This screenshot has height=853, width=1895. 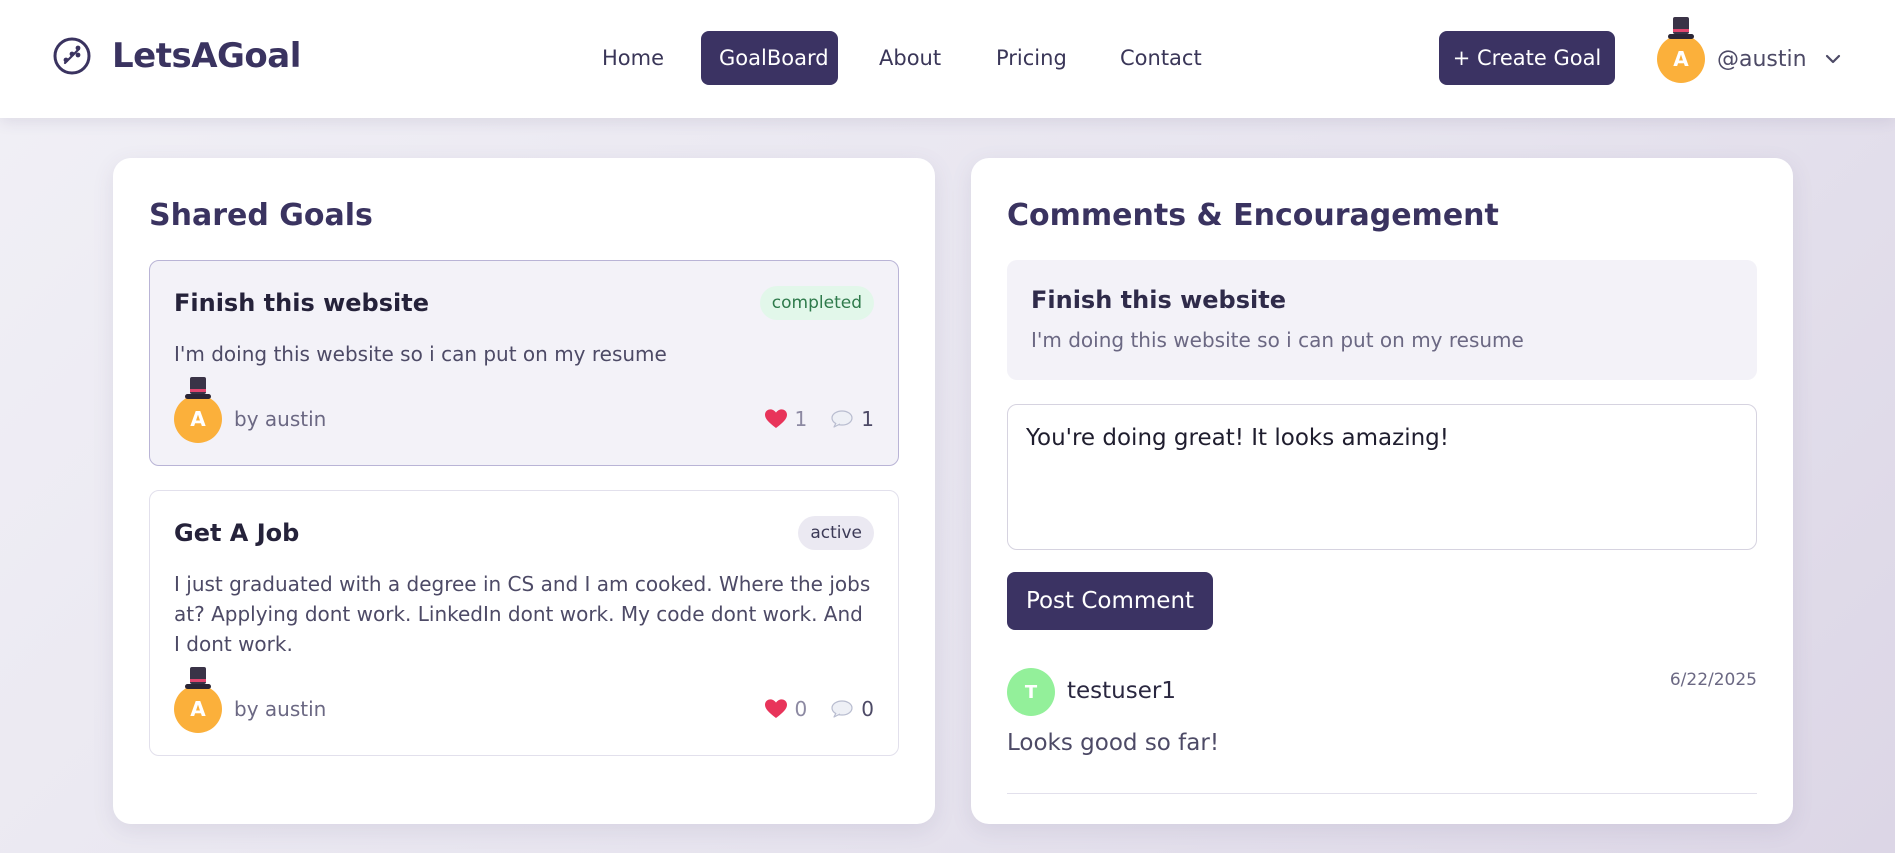 What do you see at coordinates (1158, 300) in the screenshot?
I see `selected-goal-title: Finish this website` at bounding box center [1158, 300].